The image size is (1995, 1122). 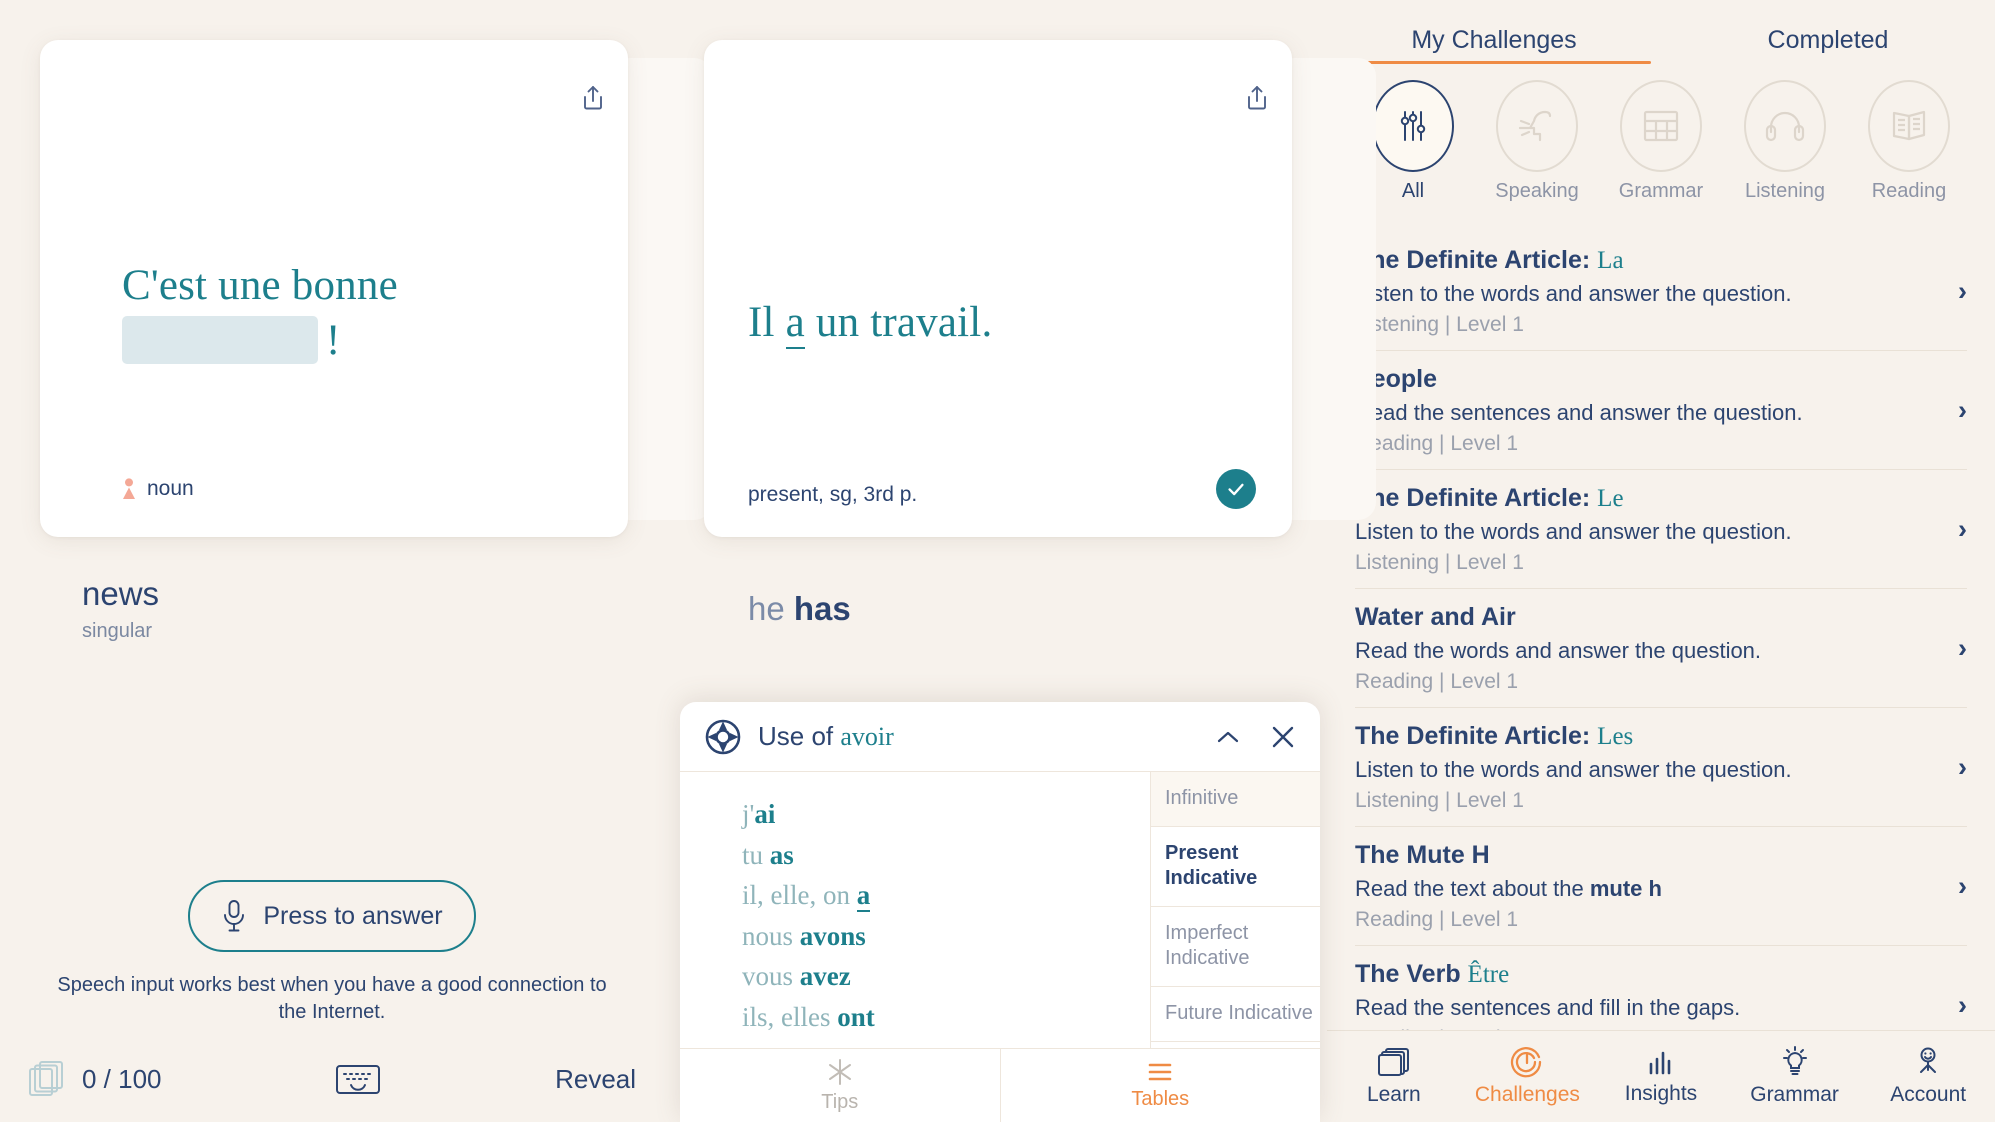 I want to click on filter-speaking: Speaking, so click(x=1537, y=141).